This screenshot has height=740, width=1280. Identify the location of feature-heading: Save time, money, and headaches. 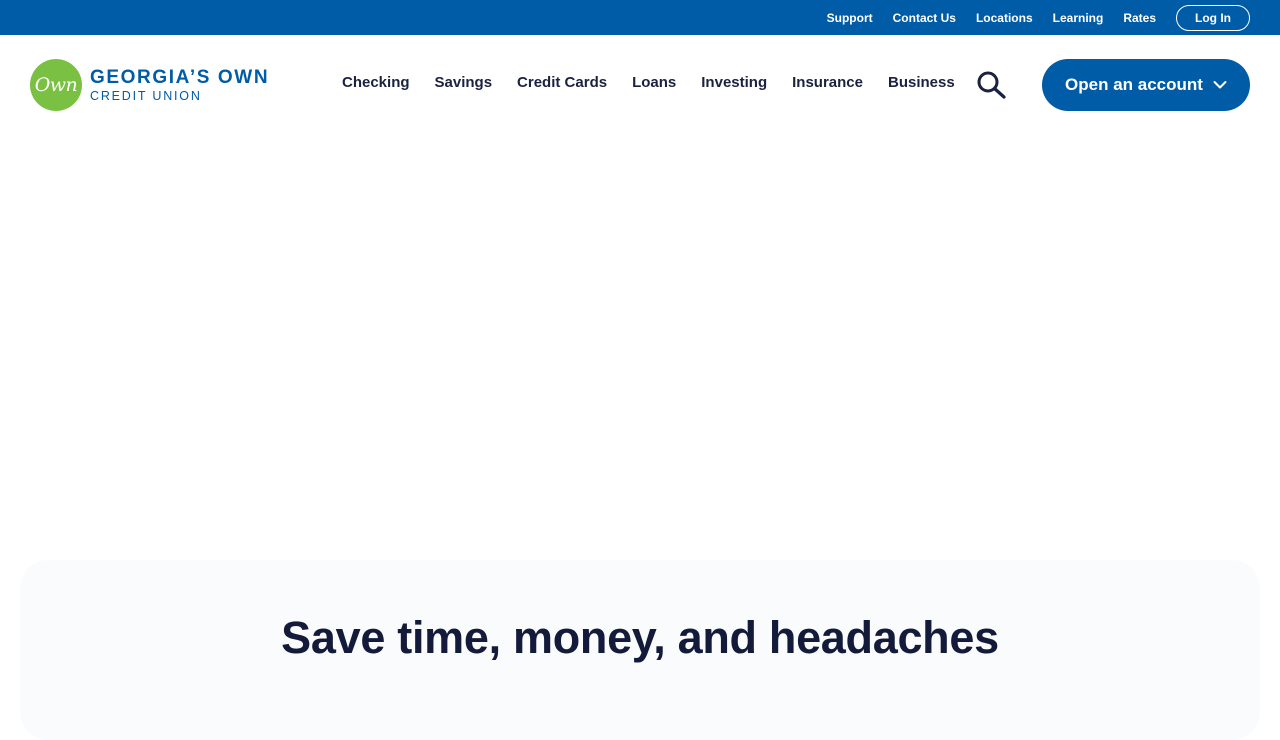
(640, 637).